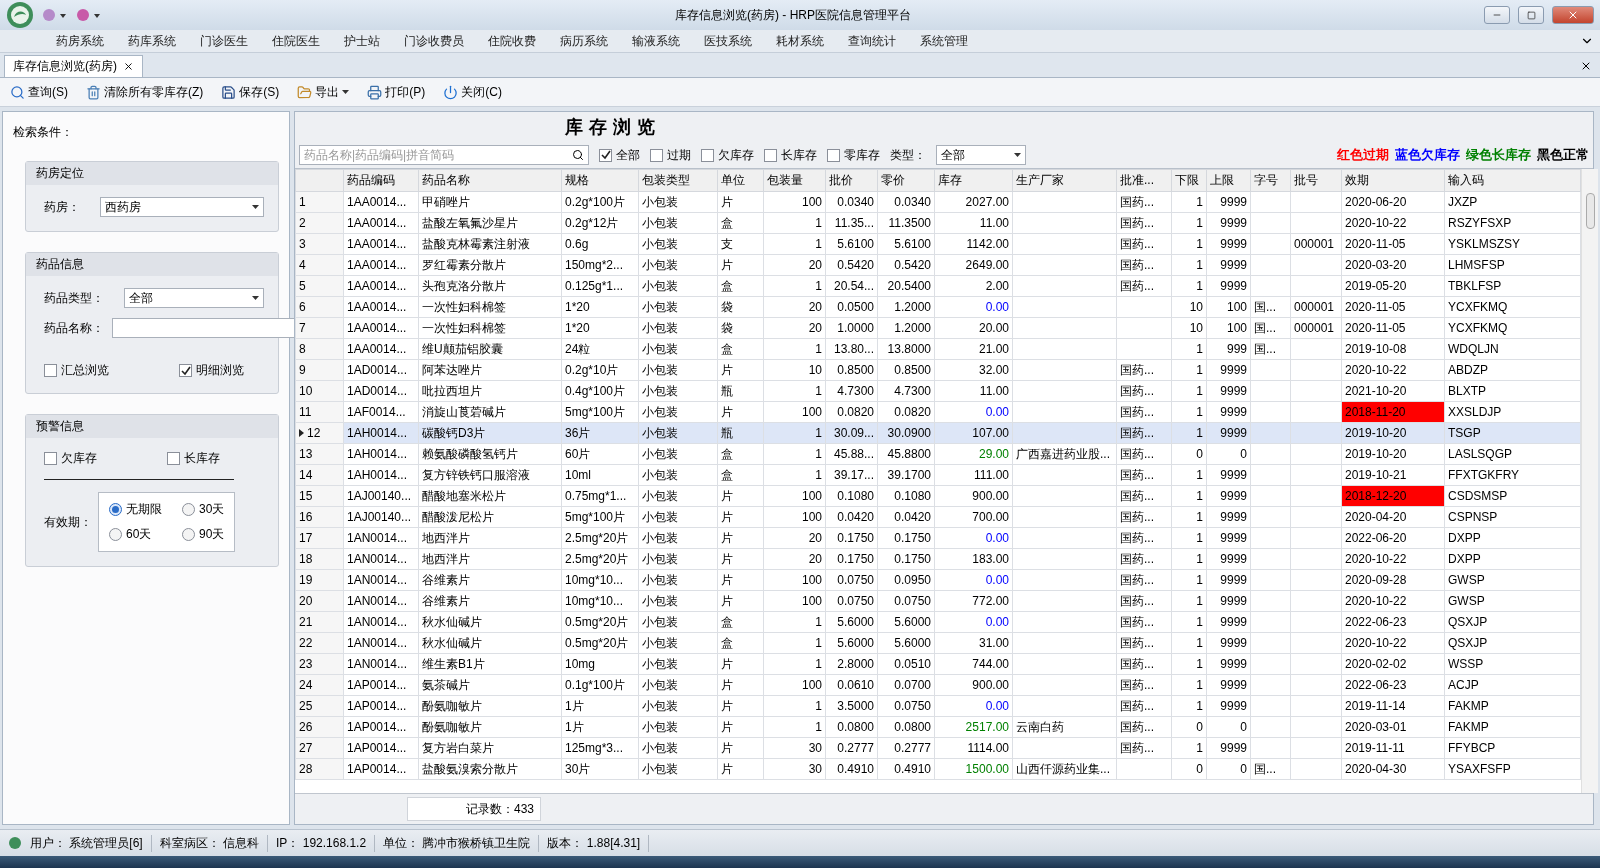  Describe the element at coordinates (1064, 180) in the screenshot. I see `column-header: 生产厂家` at that location.